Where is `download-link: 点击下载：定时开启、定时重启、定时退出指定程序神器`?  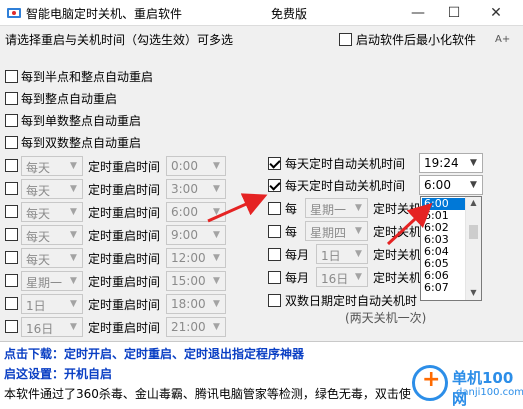
download-link: 点击下载：定时开启、定时重启、定时退出指定程序神器 is located at coordinates (154, 353).